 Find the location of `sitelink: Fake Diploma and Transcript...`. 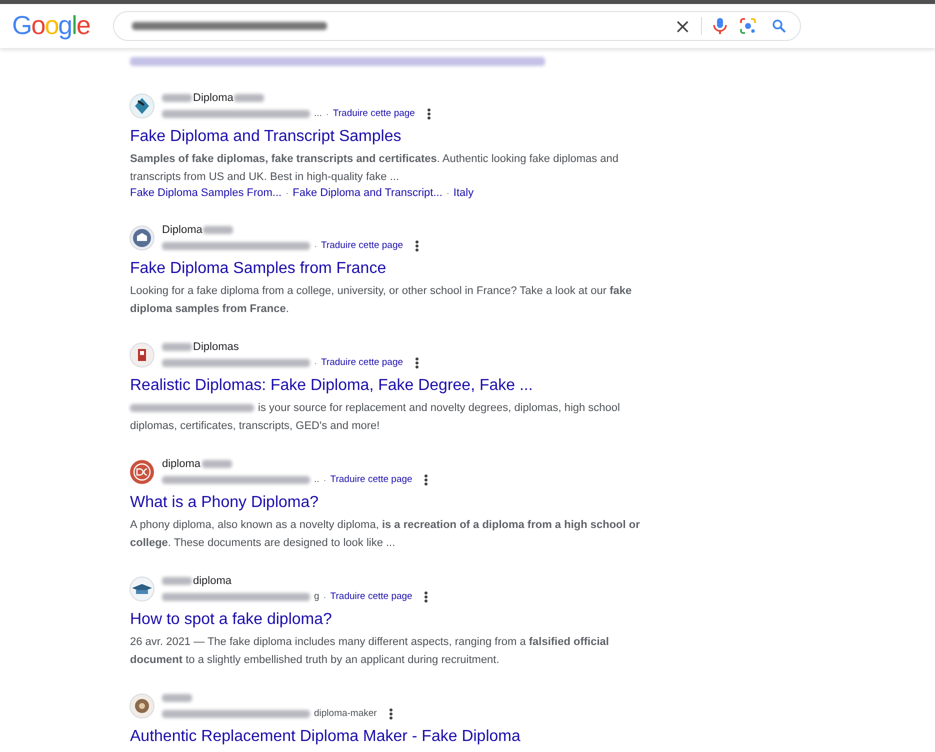

sitelink: Fake Diploma and Transcript... is located at coordinates (367, 193).